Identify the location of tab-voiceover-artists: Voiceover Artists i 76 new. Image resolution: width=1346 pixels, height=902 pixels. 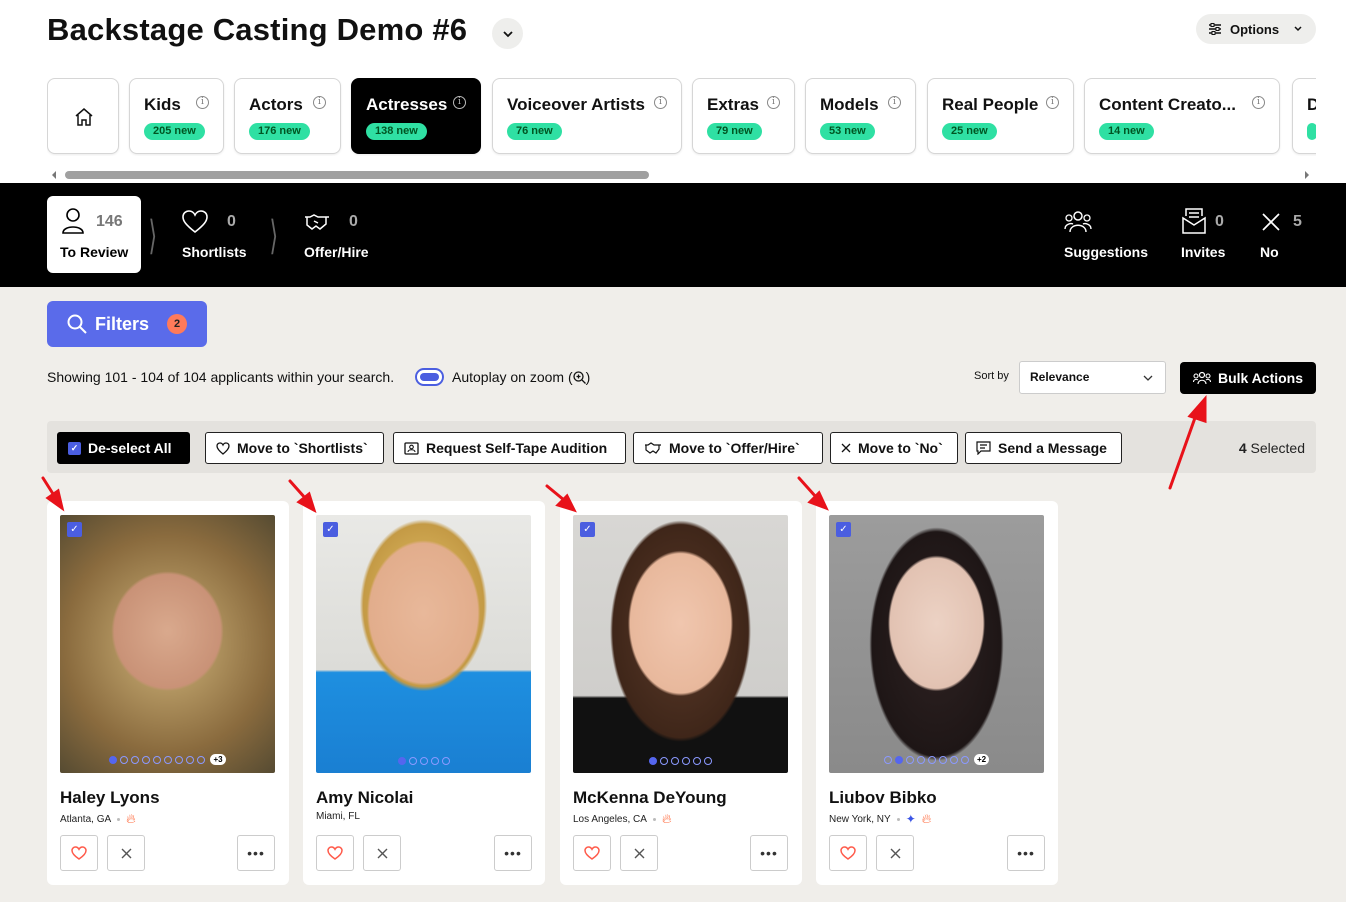
(587, 116).